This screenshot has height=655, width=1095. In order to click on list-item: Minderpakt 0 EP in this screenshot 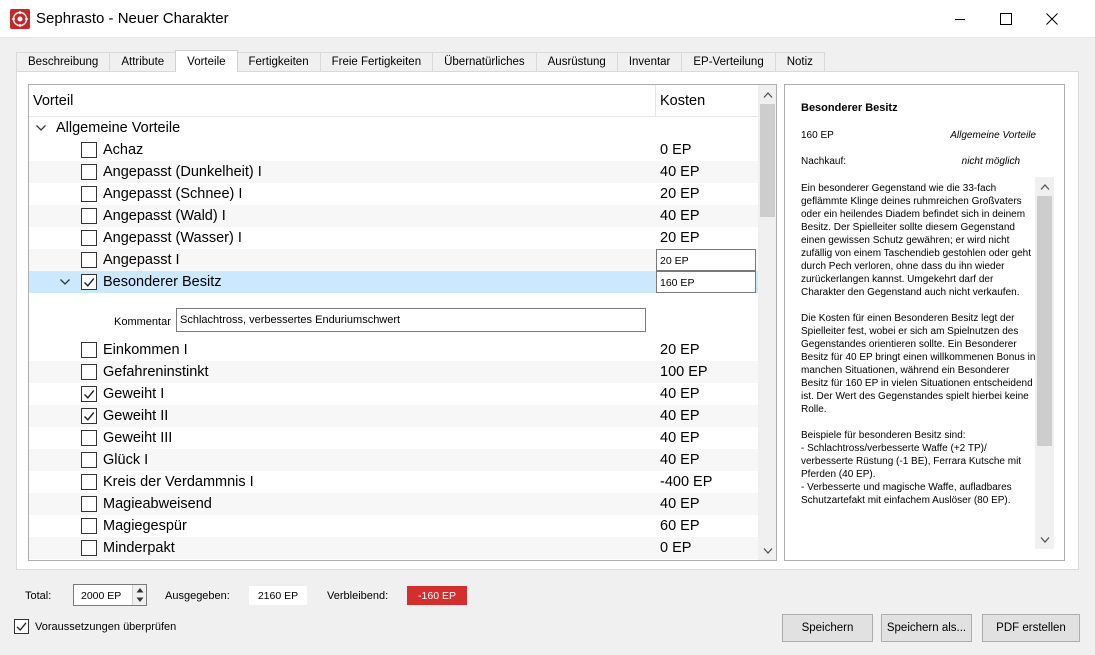, I will do `click(393, 548)`.